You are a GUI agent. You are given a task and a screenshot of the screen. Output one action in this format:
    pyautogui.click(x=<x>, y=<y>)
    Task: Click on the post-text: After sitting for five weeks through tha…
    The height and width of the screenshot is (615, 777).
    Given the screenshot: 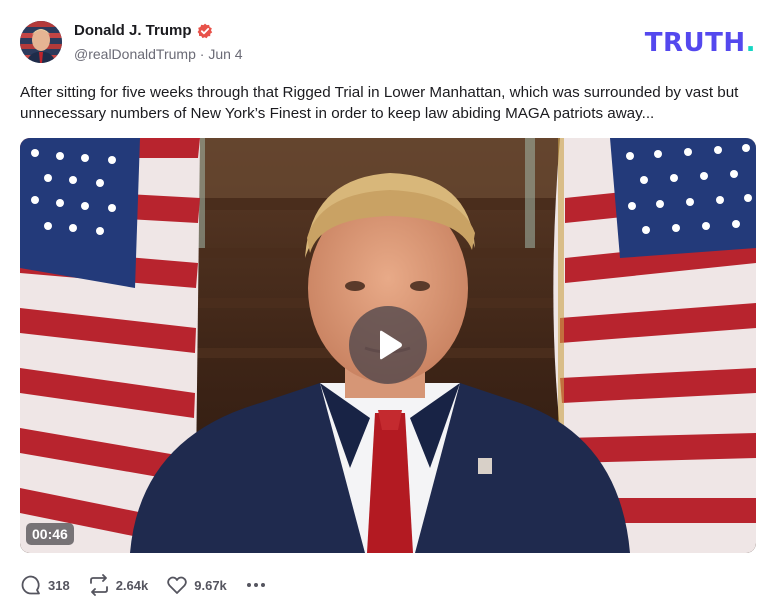 What is the action you would take?
    pyautogui.click(x=379, y=103)
    